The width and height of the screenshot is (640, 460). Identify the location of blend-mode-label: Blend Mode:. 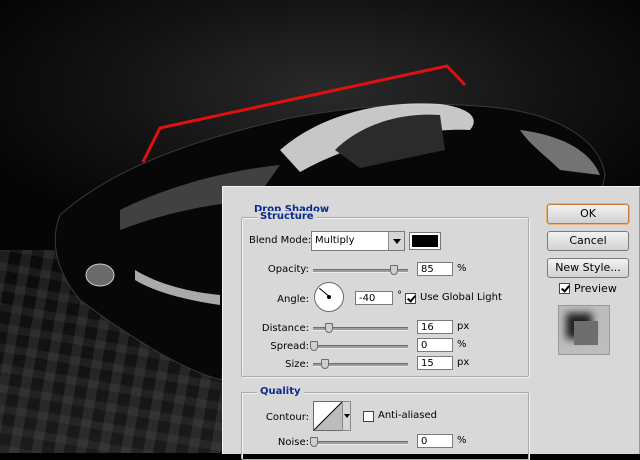
(280, 240).